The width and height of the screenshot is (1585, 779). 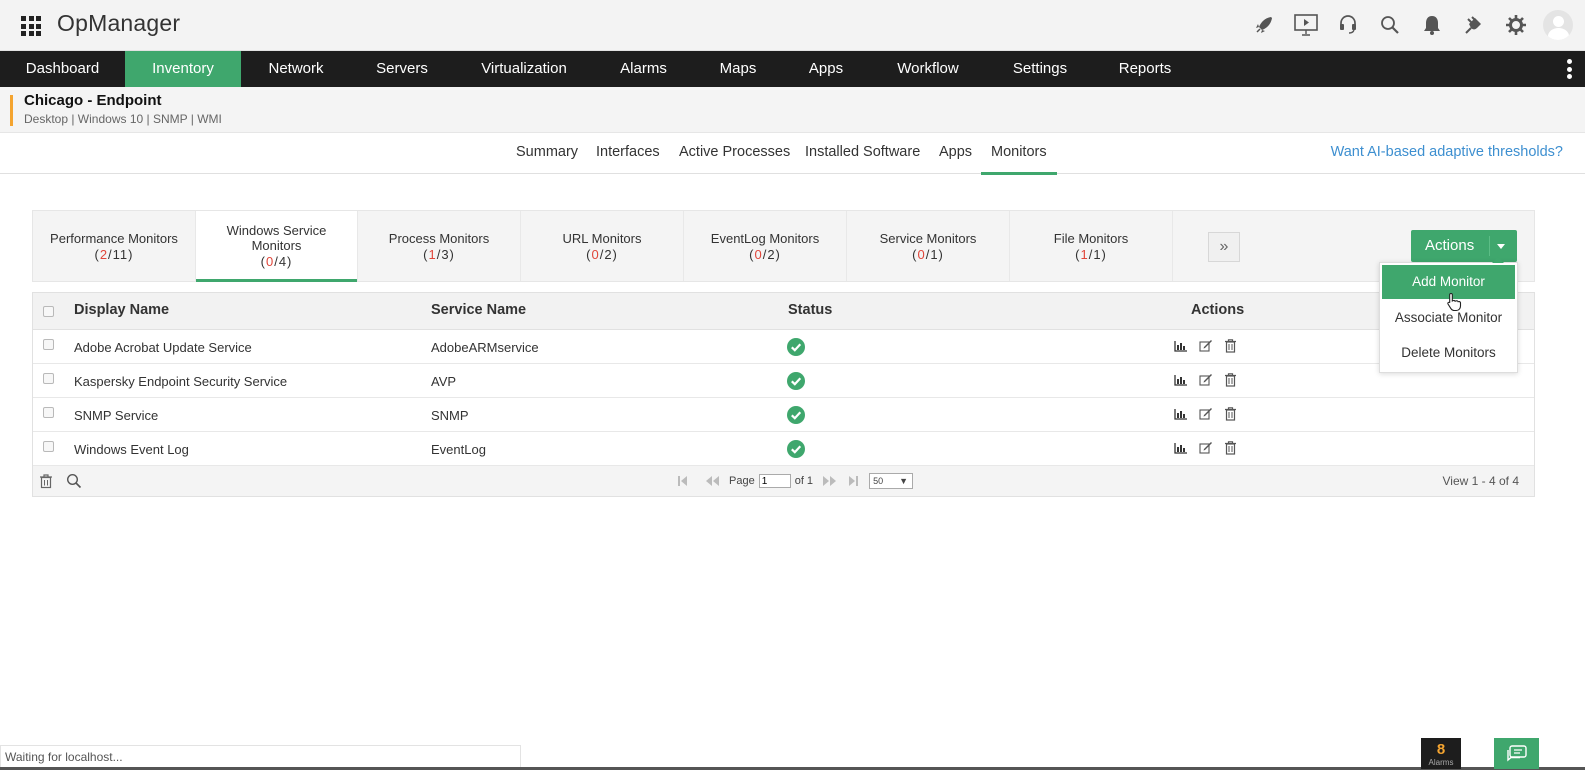 I want to click on nav-alarms: Alarms, so click(x=643, y=69).